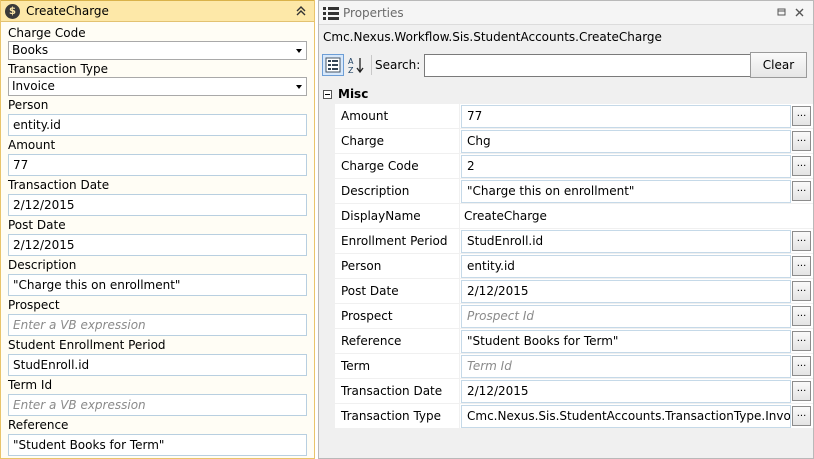 The width and height of the screenshot is (814, 459). I want to click on dollar-icon: $, so click(12, 11).